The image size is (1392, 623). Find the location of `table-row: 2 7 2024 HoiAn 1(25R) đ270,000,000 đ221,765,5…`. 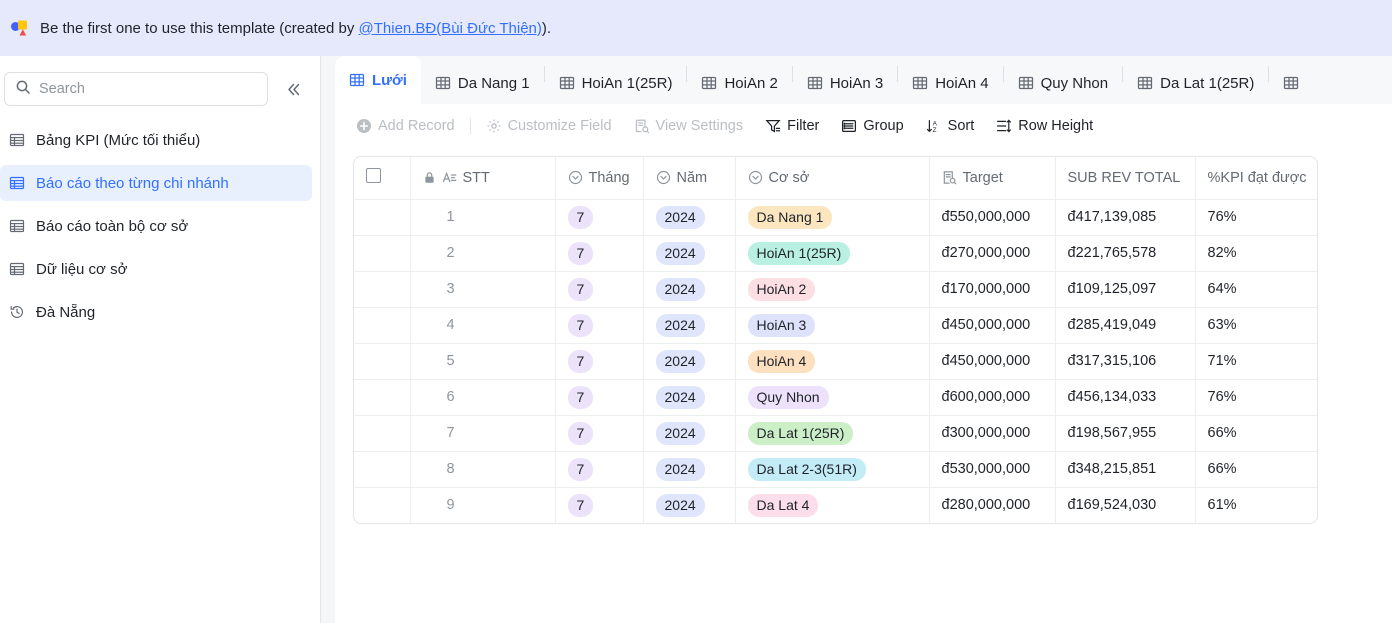

table-row: 2 7 2024 HoiAn 1(25R) đ270,000,000 đ221,765,5… is located at coordinates (835, 253).